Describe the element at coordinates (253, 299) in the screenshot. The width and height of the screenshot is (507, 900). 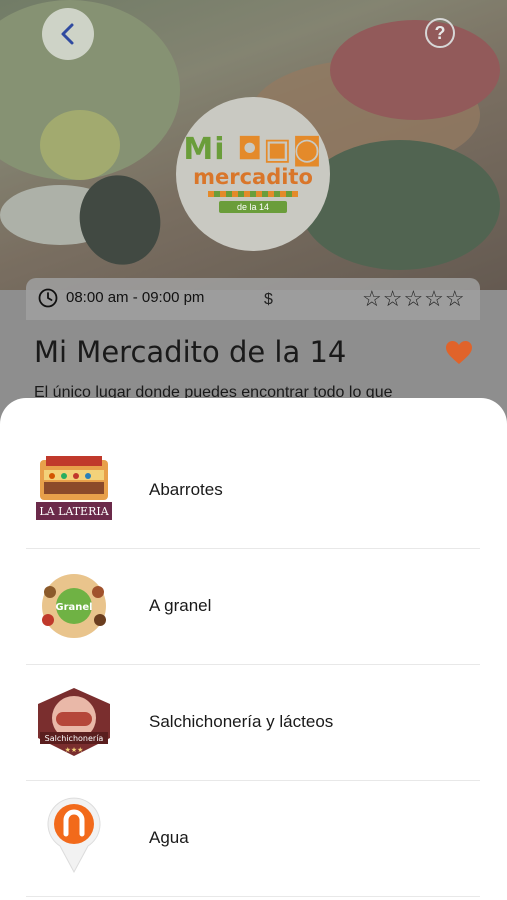
I see `store-info-bar: 08:00 am - 09:00 pm $ ☆☆☆☆☆` at that location.